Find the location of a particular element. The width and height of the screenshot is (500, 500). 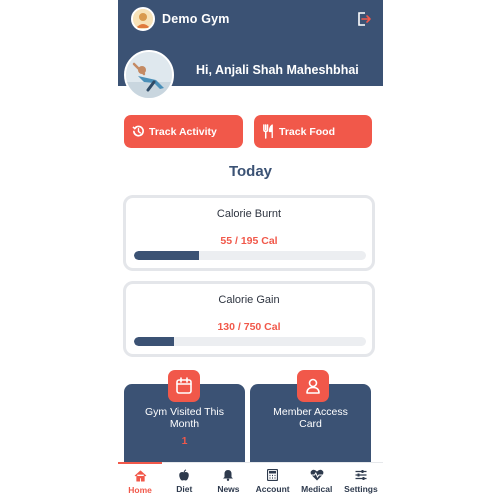

track-activity-label: Track Activity is located at coordinates (183, 131).